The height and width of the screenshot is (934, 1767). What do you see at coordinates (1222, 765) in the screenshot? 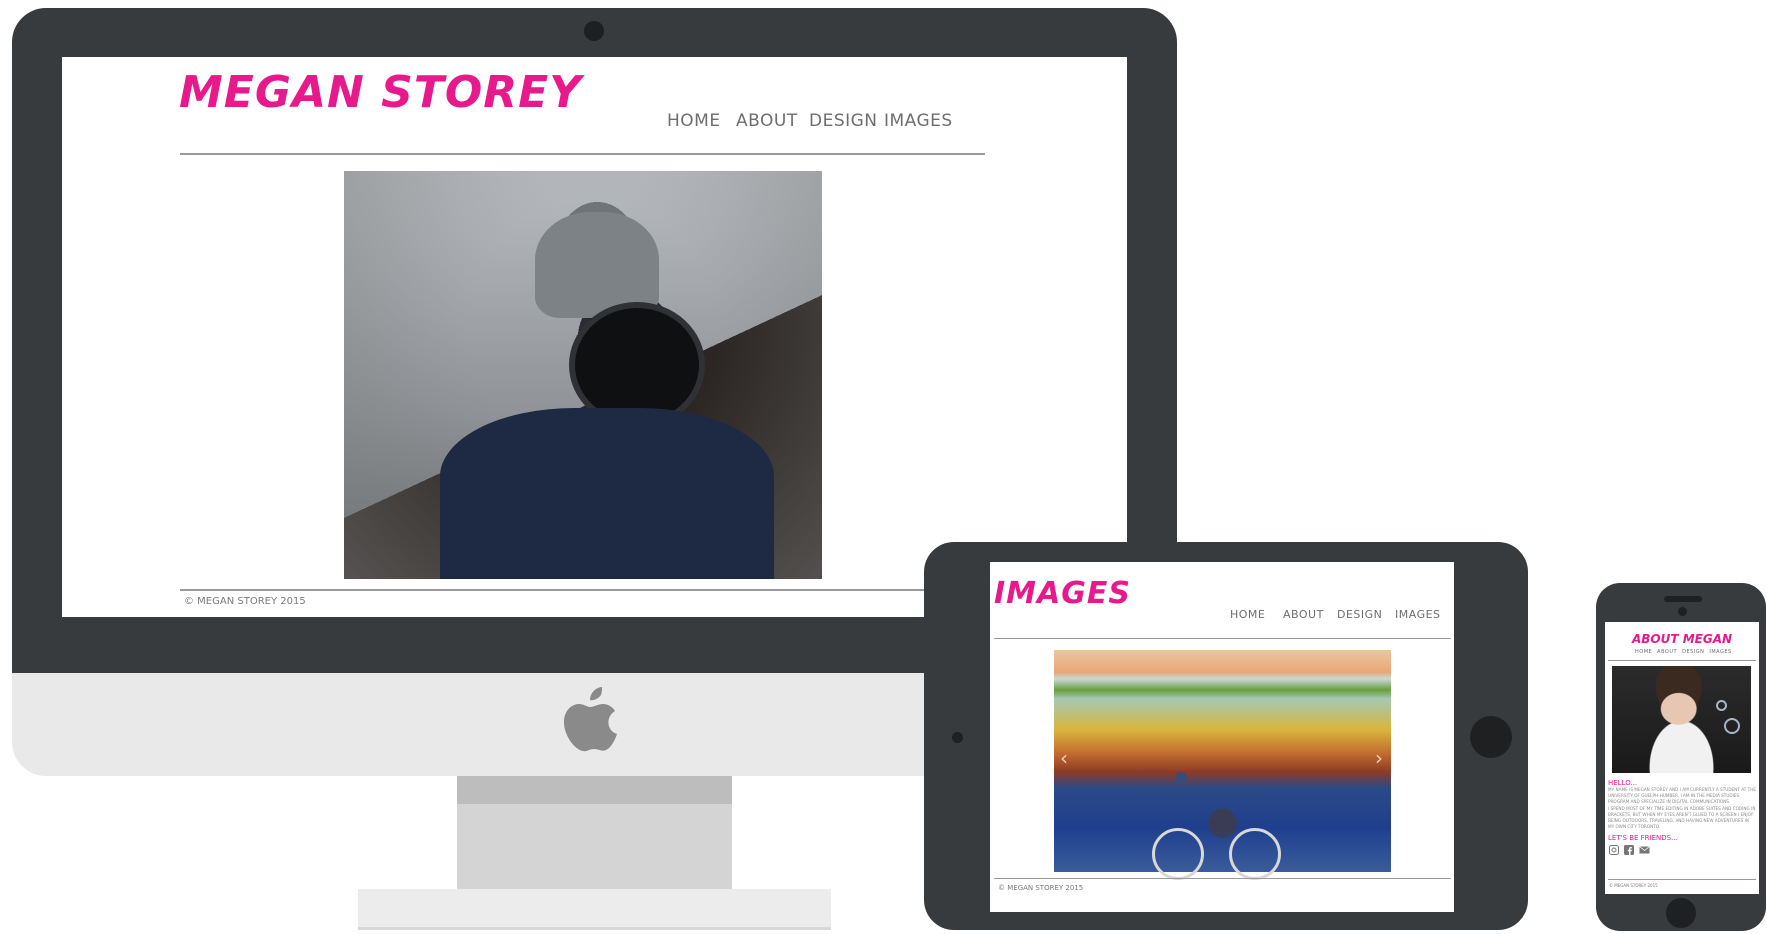
I see `image-slider: ‹ ›` at bounding box center [1222, 765].